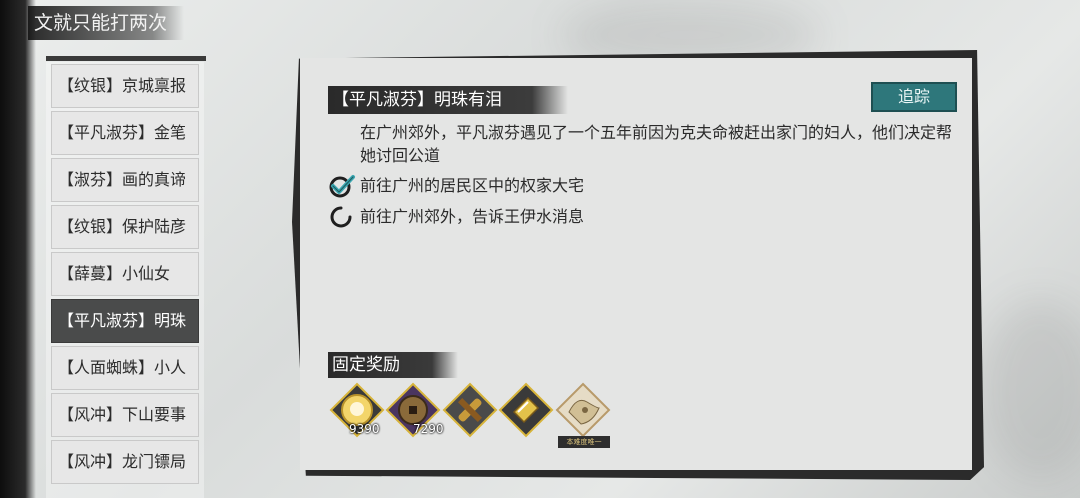 The image size is (1080, 498). Describe the element at coordinates (357, 410) in the screenshot. I see `reward-silver-coin: 9390` at that location.